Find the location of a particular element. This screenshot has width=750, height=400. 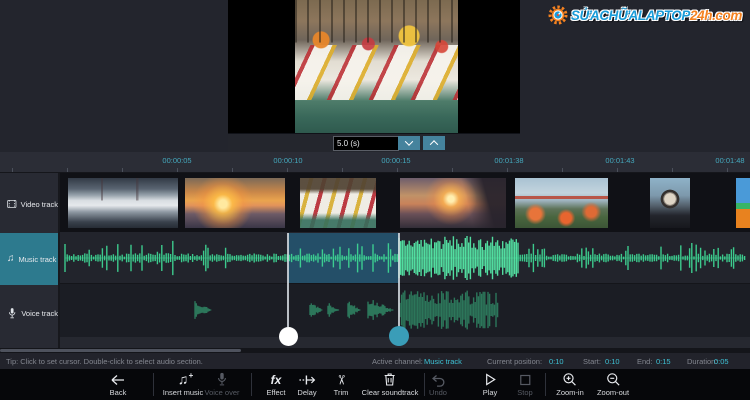

selection-guide-left is located at coordinates (288, 280).